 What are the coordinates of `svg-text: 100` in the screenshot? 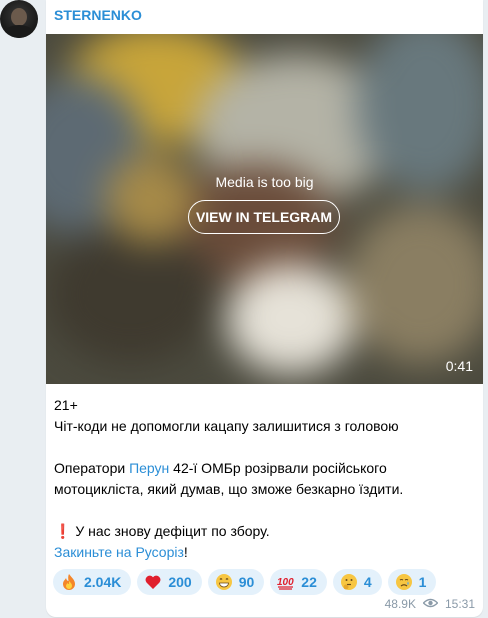 It's located at (285, 582).